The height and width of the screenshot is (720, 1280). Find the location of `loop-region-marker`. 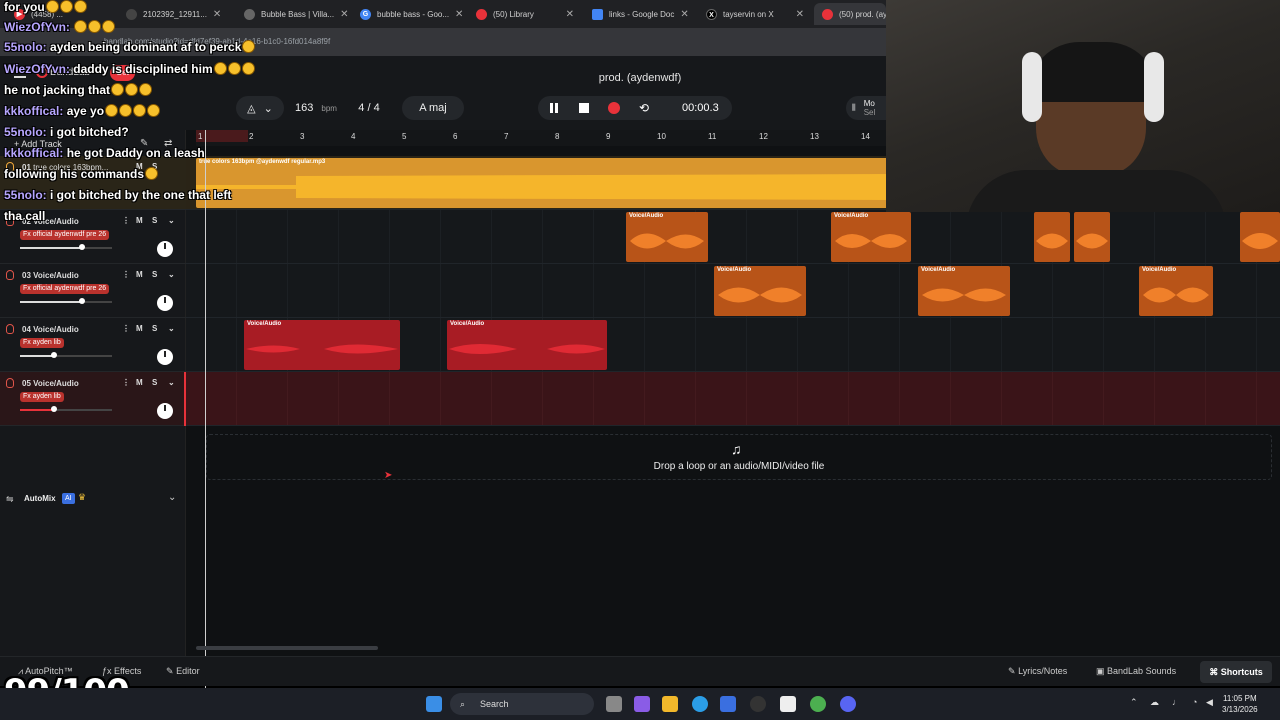

loop-region-marker is located at coordinates (222, 136).